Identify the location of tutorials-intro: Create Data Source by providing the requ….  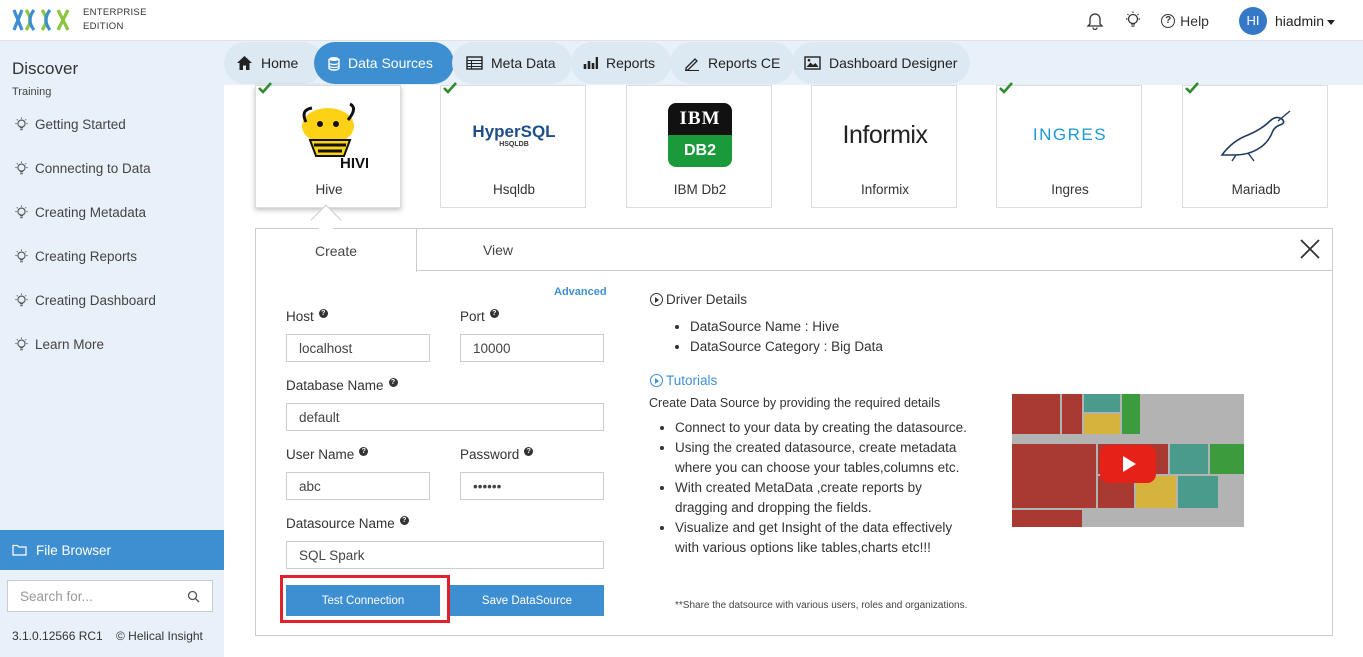
(795, 403).